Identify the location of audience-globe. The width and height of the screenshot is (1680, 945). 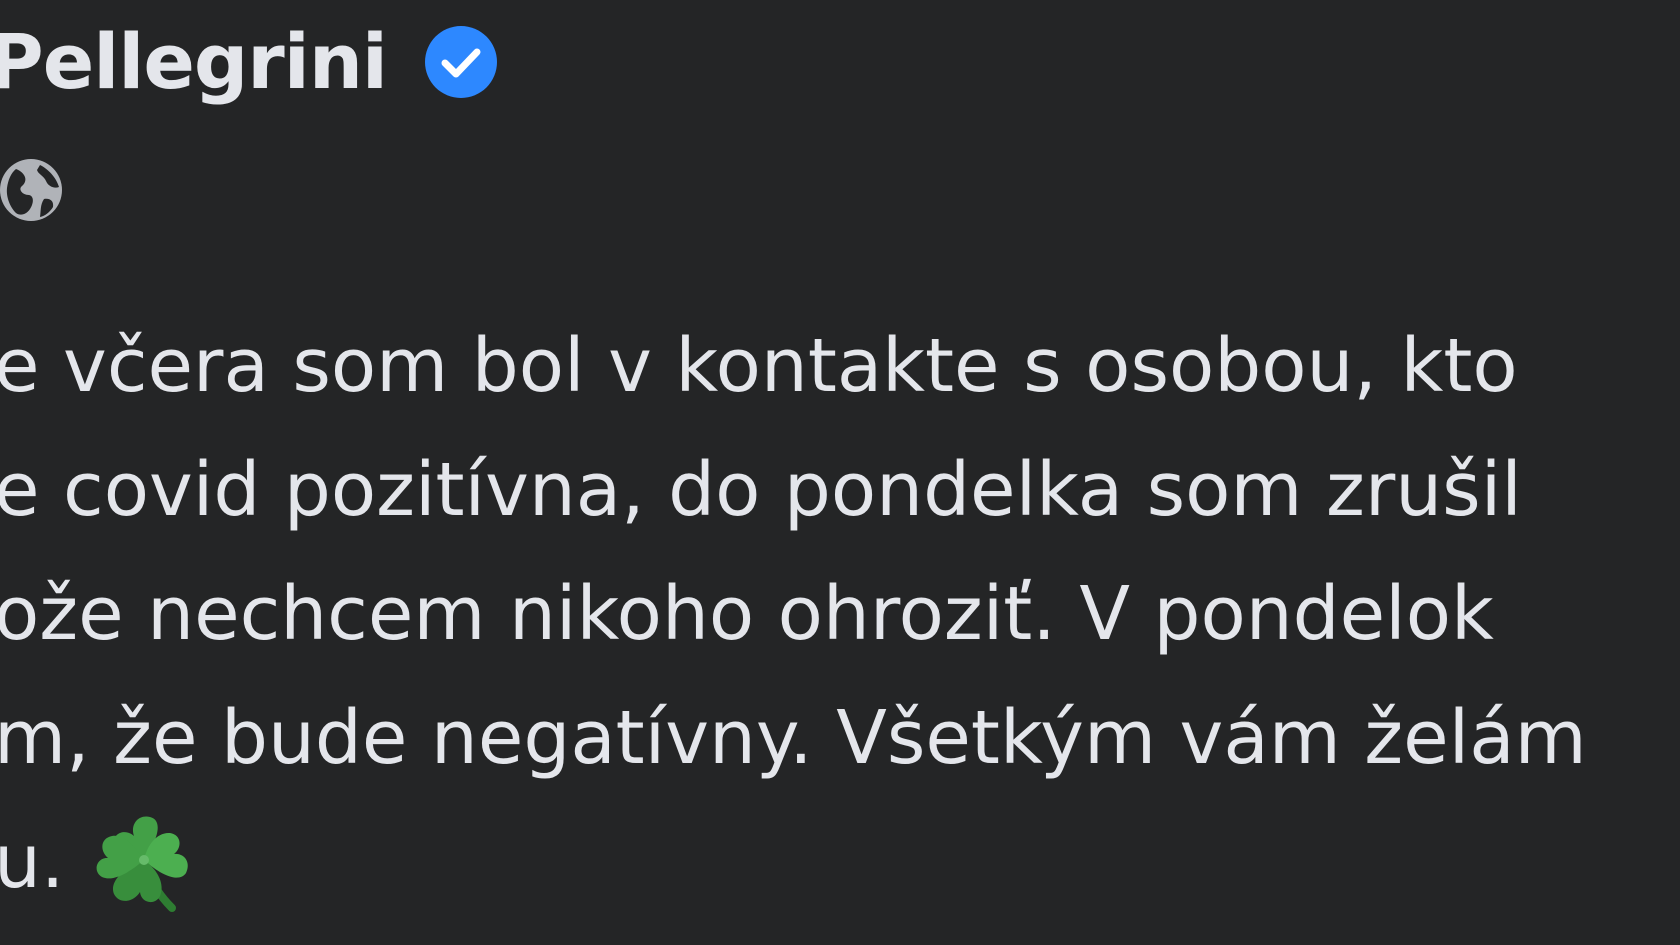
(33, 190).